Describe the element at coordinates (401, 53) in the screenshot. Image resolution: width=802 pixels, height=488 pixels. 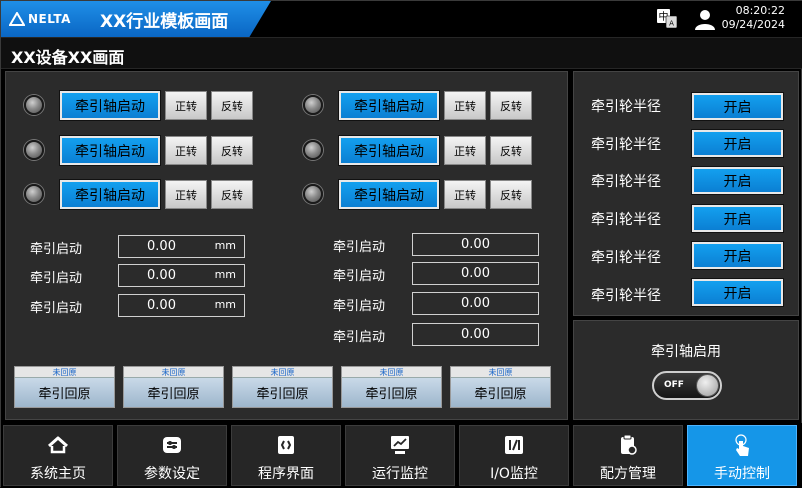
I see `page-title-bar: XX设备XX画面` at that location.